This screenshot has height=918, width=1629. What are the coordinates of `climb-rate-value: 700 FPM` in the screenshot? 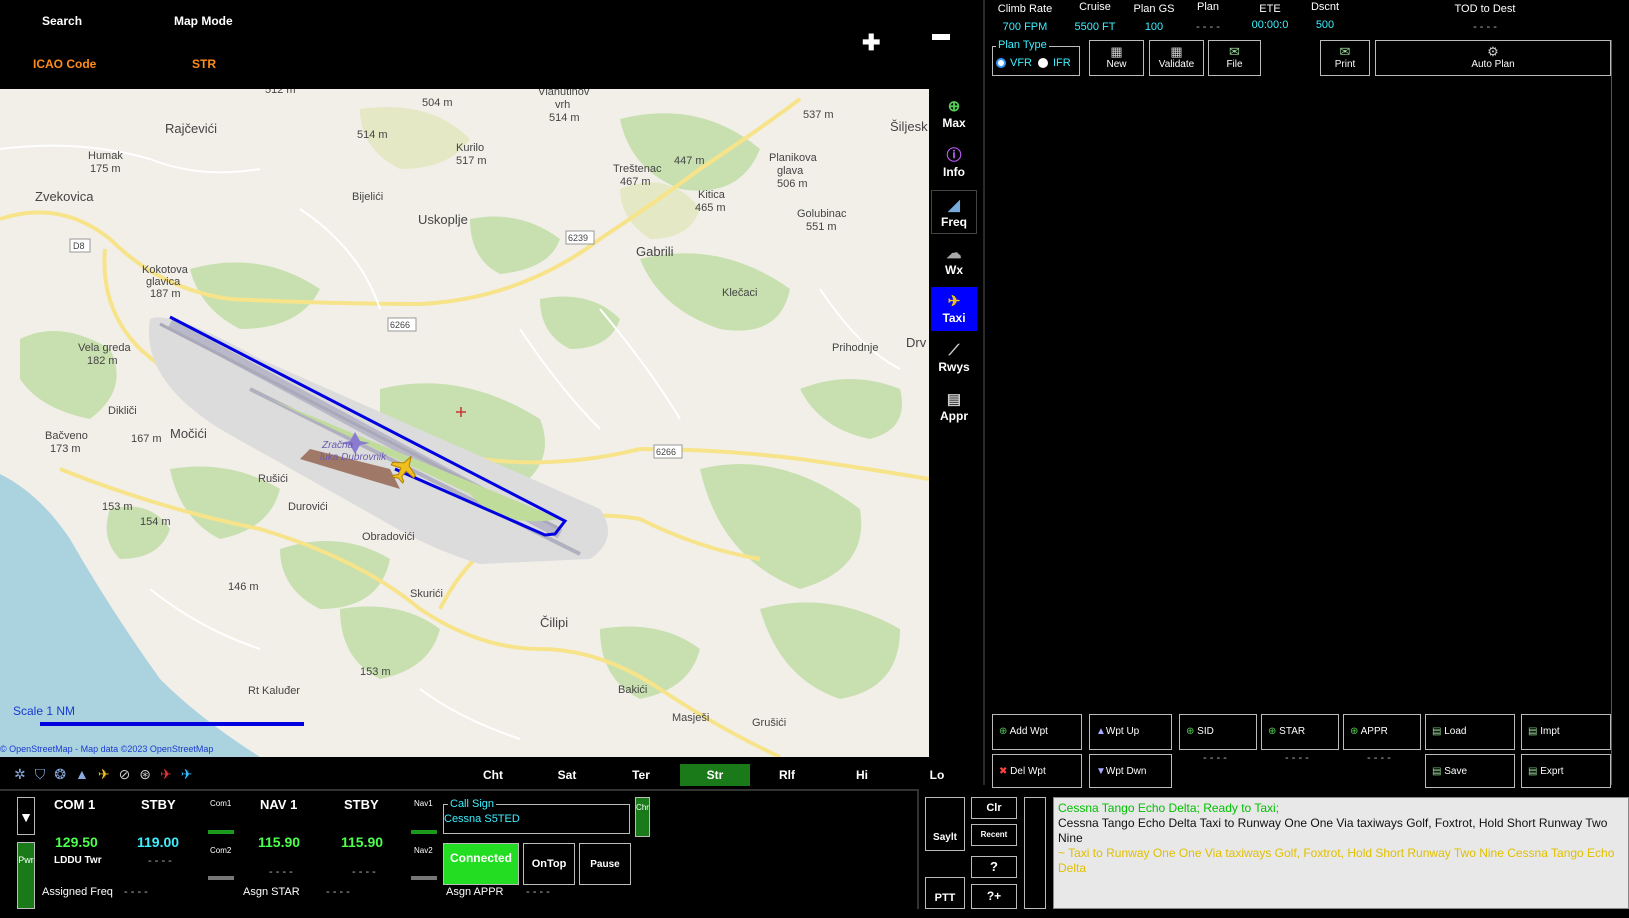 It's located at (1025, 27).